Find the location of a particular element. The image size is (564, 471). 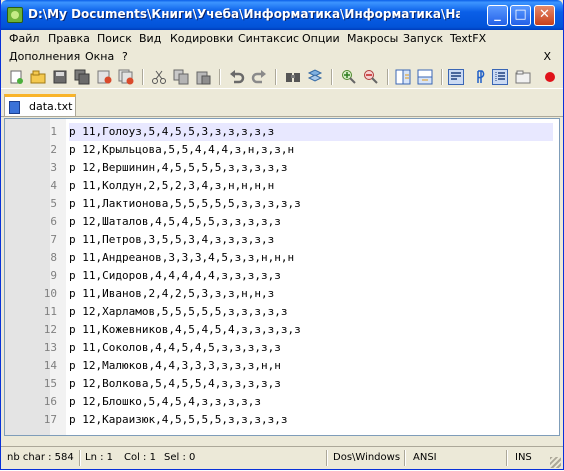

new-file-icon is located at coordinates (16, 77).